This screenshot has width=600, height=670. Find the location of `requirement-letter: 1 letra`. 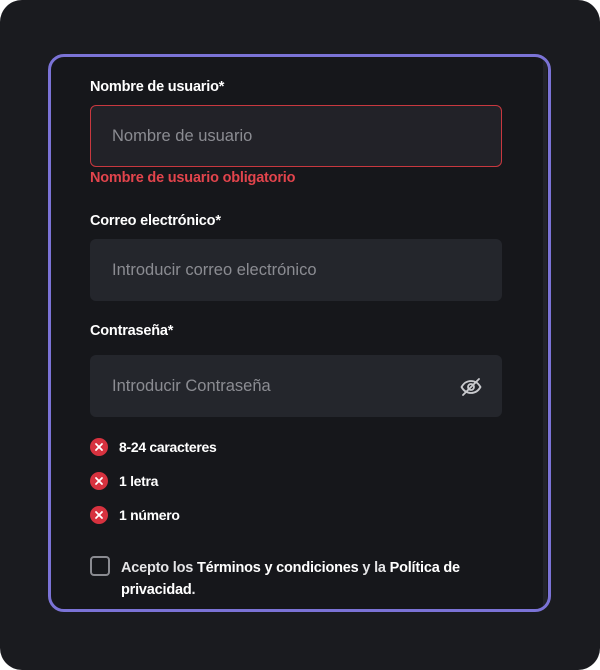

requirement-letter: 1 letra is located at coordinates (124, 481).